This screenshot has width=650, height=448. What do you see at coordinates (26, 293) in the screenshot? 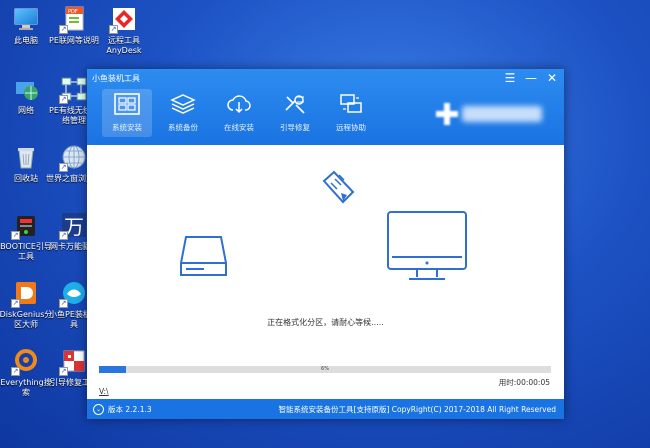
I see `diskgenius-icon: ↗` at bounding box center [26, 293].